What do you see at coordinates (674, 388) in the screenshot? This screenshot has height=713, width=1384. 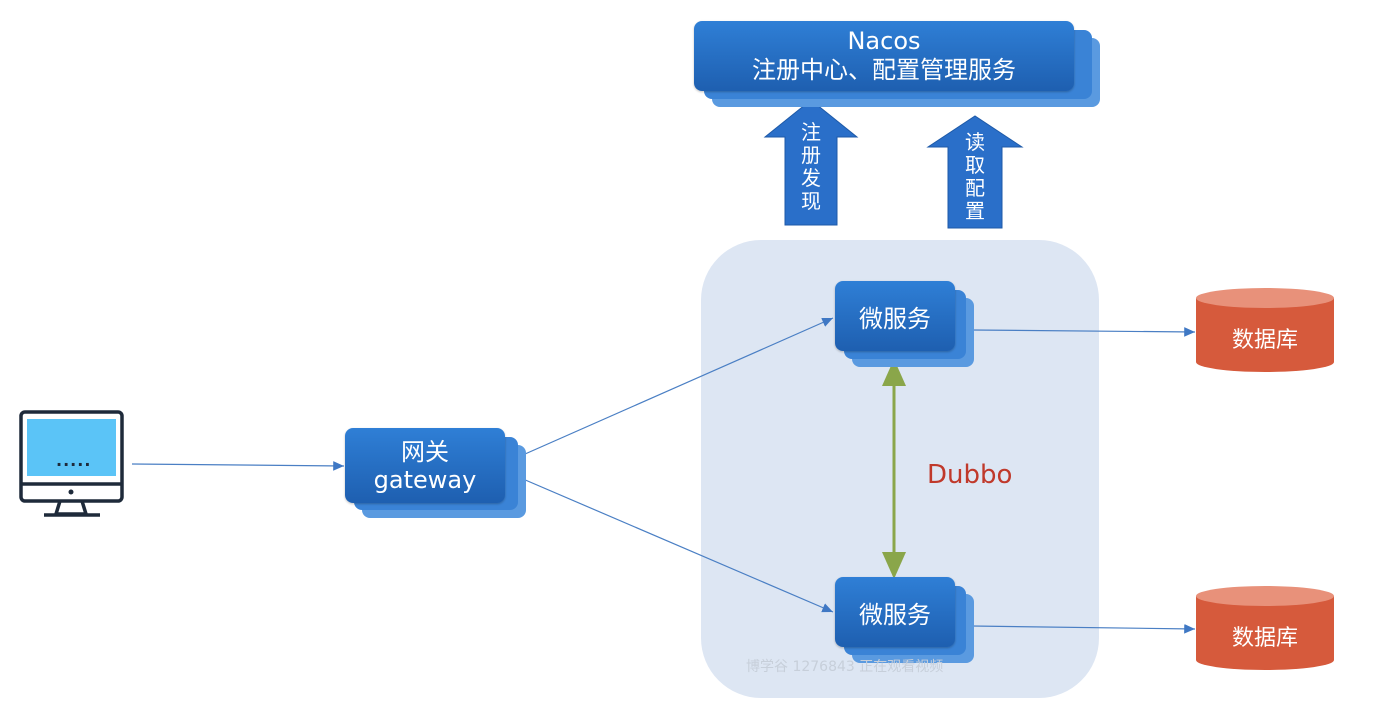 I see `gateway-to-service-top-connector` at bounding box center [674, 388].